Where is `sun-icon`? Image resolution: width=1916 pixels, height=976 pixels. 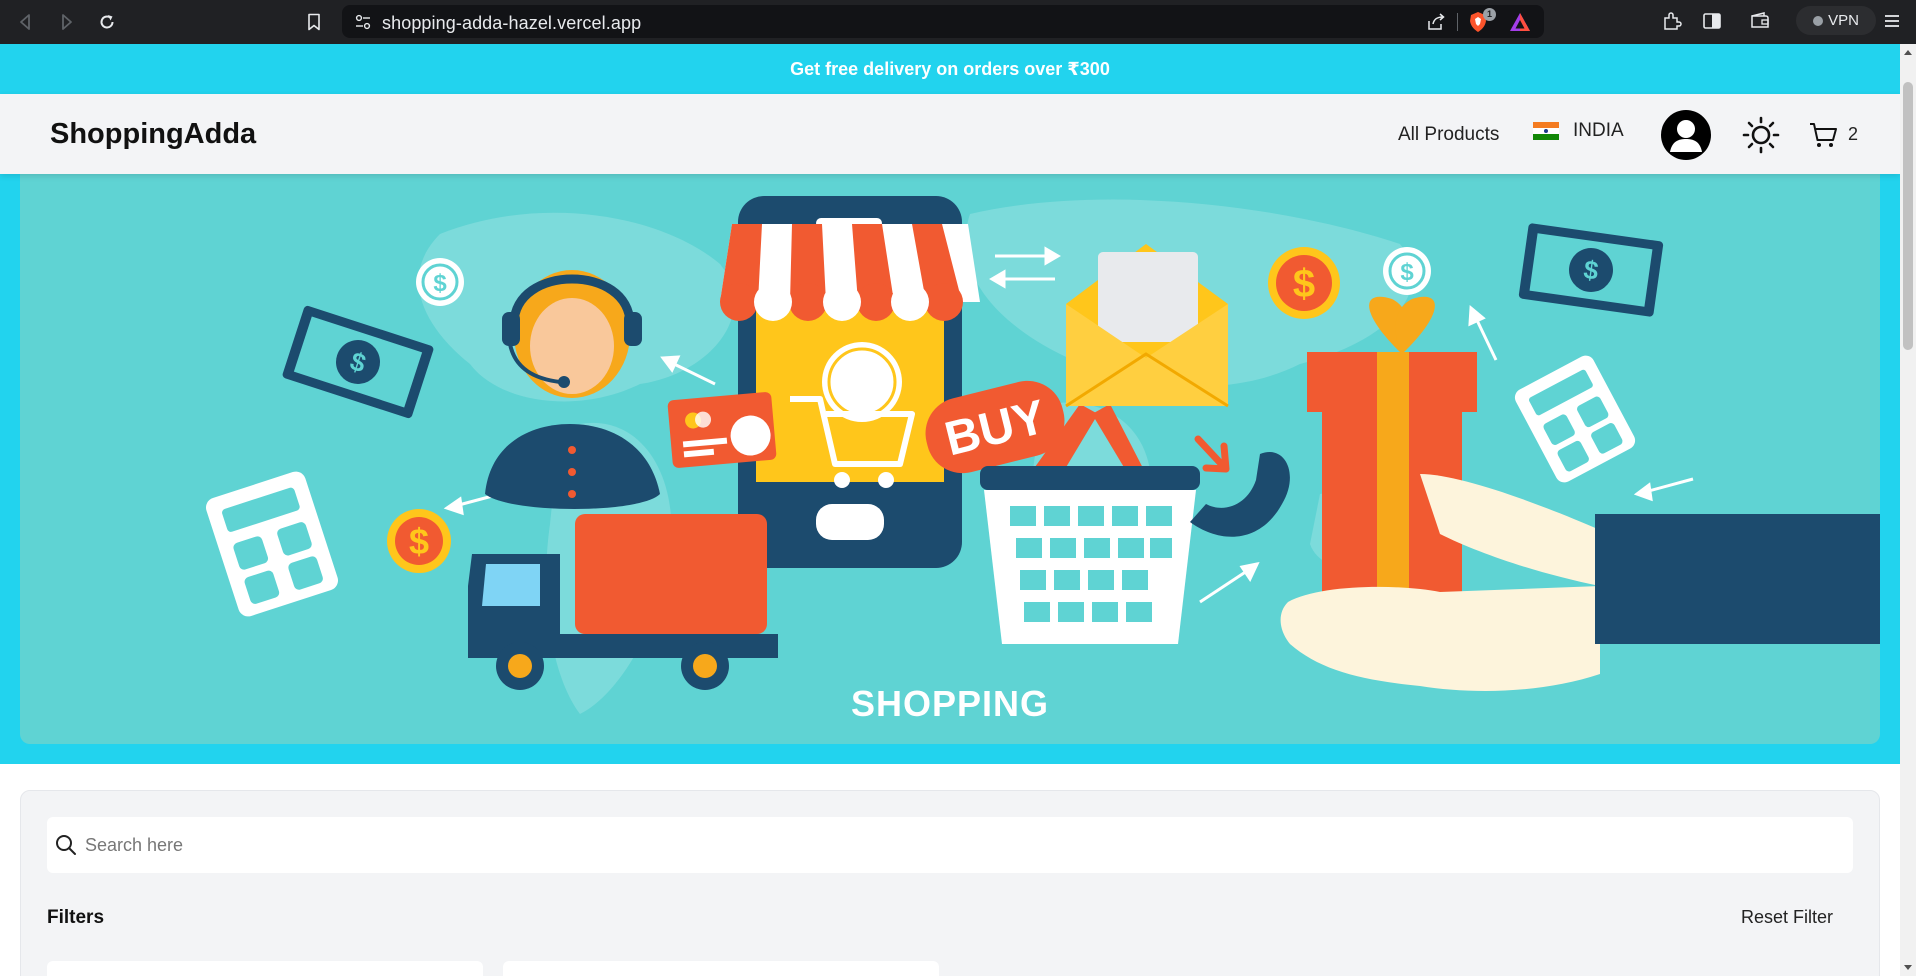
sun-icon is located at coordinates (1761, 135).